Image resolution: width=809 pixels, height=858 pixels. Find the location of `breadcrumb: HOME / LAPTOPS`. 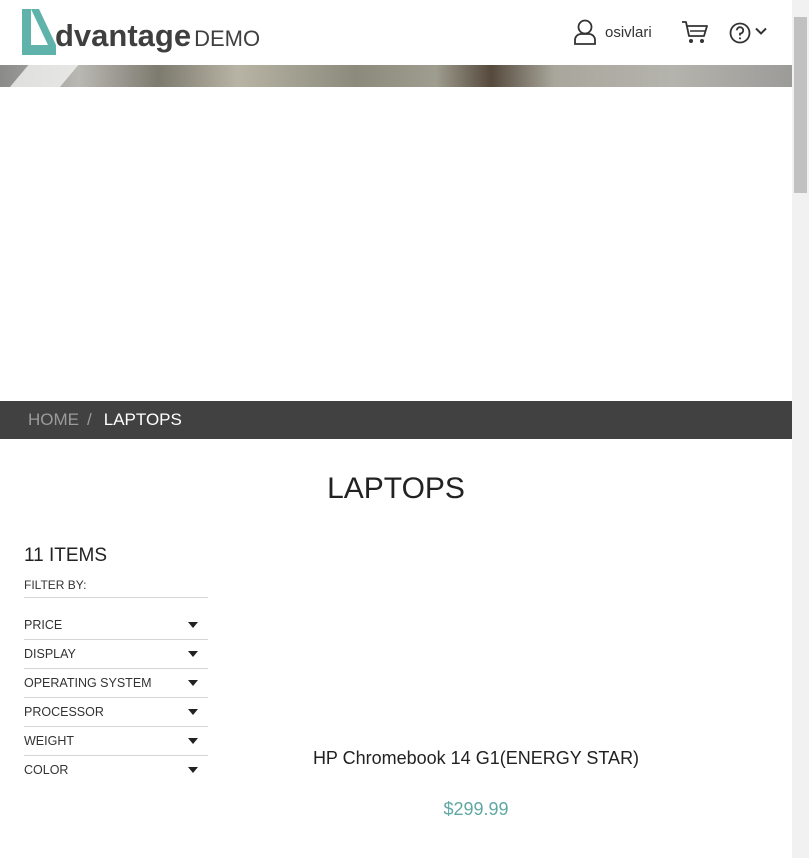

breadcrumb: HOME / LAPTOPS is located at coordinates (396, 420).